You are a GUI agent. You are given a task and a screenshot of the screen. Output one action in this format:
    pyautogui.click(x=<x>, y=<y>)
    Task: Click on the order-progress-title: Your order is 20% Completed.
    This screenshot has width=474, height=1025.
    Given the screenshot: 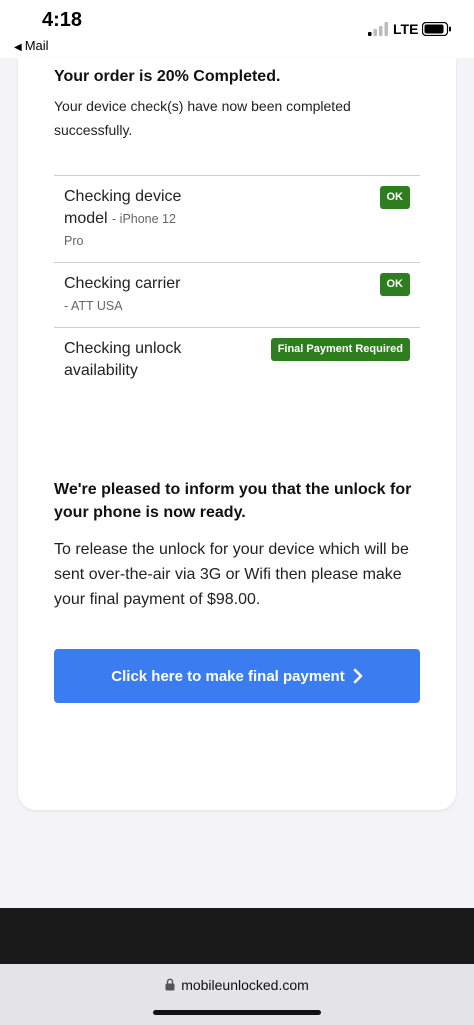 What is the action you would take?
    pyautogui.click(x=167, y=76)
    